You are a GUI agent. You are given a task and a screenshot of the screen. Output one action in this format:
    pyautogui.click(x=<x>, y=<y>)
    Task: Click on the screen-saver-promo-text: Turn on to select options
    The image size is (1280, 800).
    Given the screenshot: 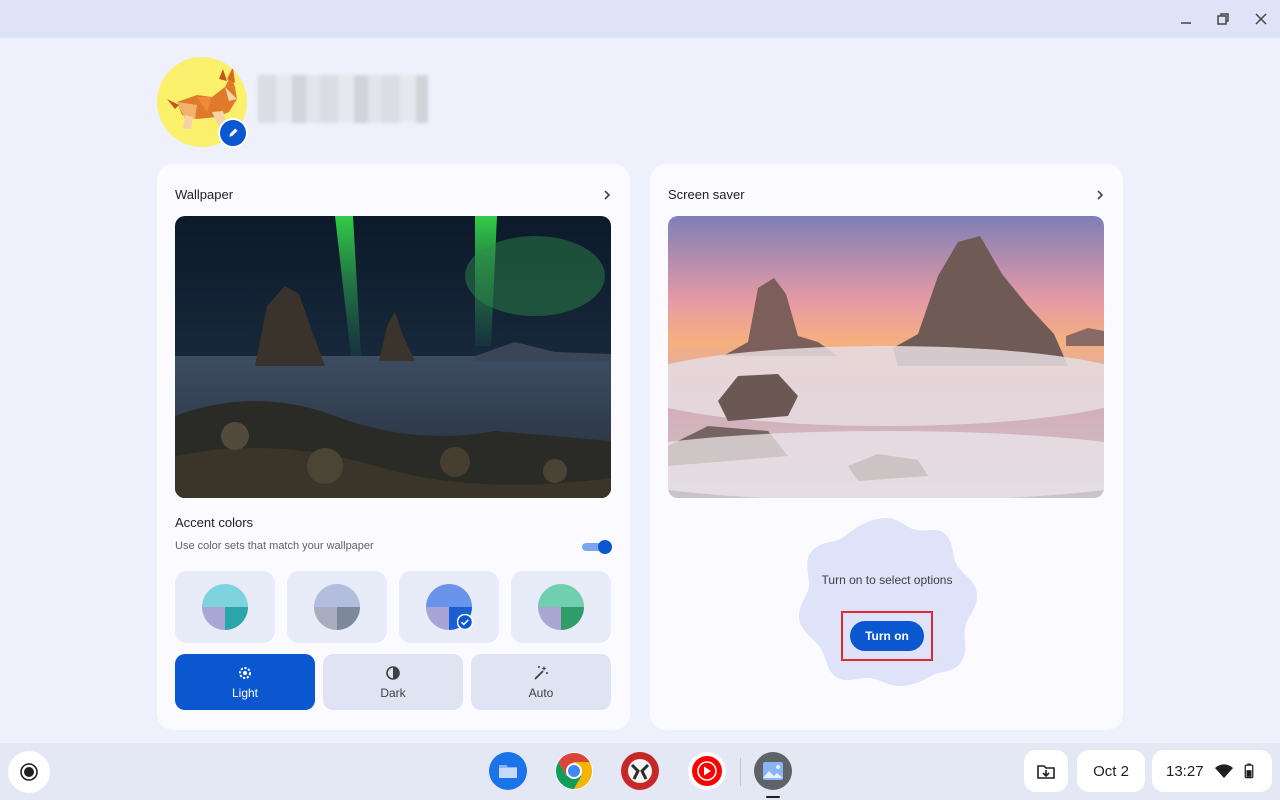 What is the action you would take?
    pyautogui.click(x=887, y=580)
    